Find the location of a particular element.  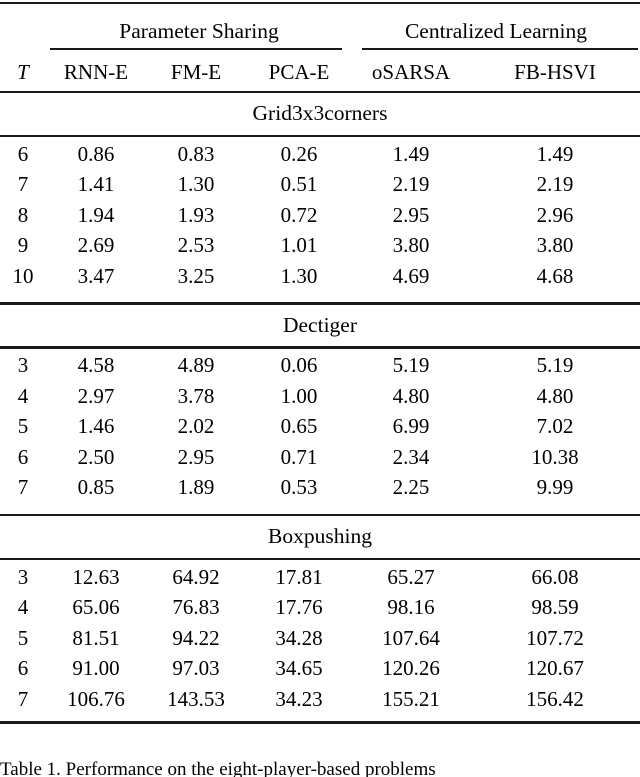

cell-fm-e: 1.30 is located at coordinates (196, 184).